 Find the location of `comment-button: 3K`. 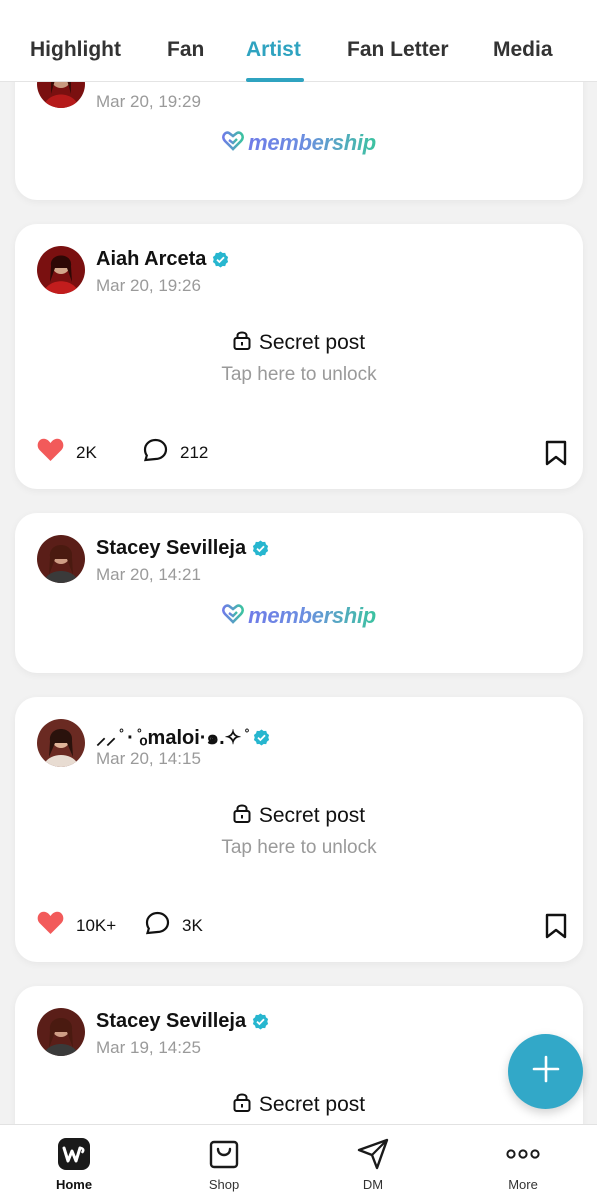

comment-button: 3K is located at coordinates (174, 925).